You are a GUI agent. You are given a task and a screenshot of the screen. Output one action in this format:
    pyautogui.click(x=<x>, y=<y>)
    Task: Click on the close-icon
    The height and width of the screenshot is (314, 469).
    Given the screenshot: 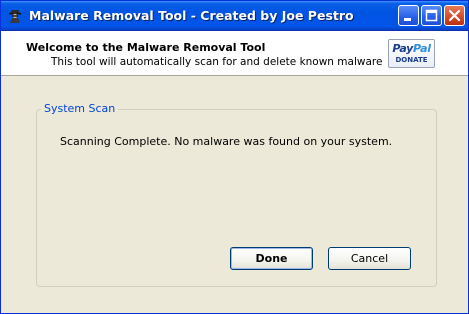 What is the action you would take?
    pyautogui.click(x=454, y=15)
    